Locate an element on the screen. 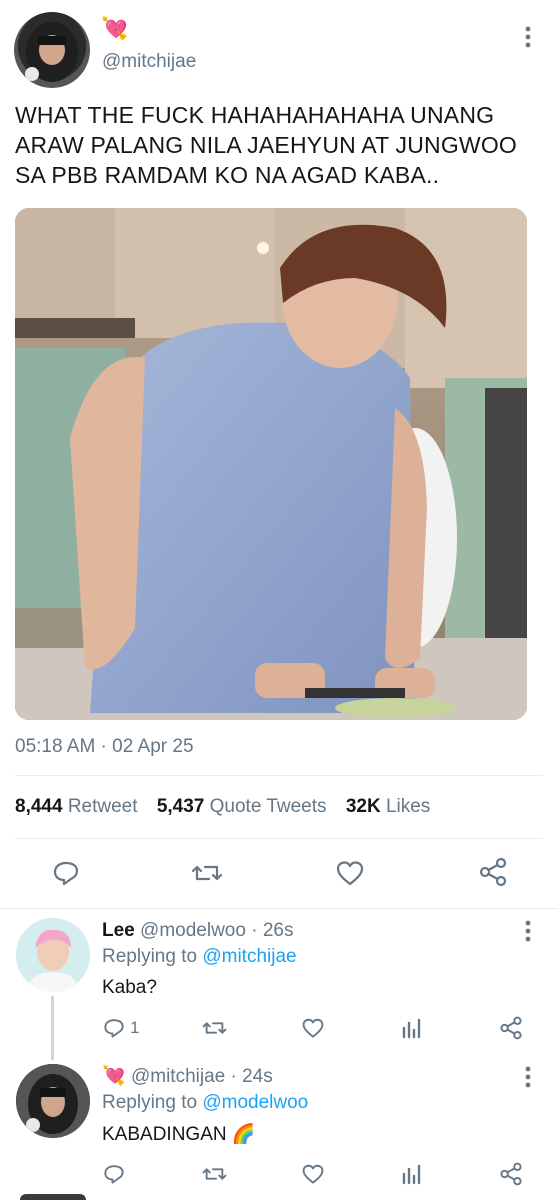 This screenshot has height=1200, width=558. author-avatar is located at coordinates (52, 50).